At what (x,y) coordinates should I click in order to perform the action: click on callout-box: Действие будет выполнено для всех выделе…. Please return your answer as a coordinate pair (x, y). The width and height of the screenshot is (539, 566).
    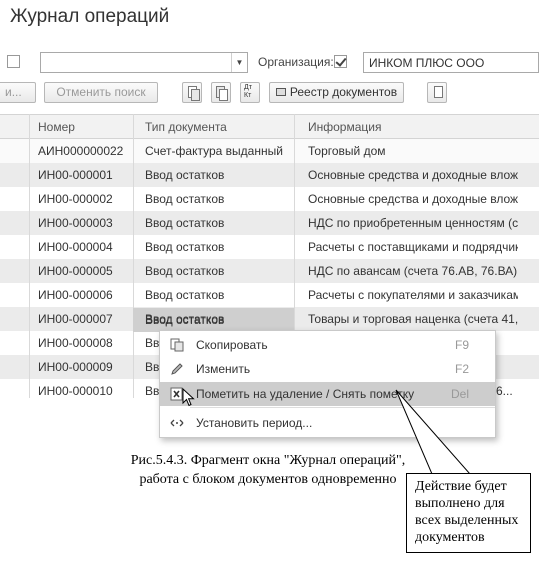
    Looking at the image, I should click on (468, 513).